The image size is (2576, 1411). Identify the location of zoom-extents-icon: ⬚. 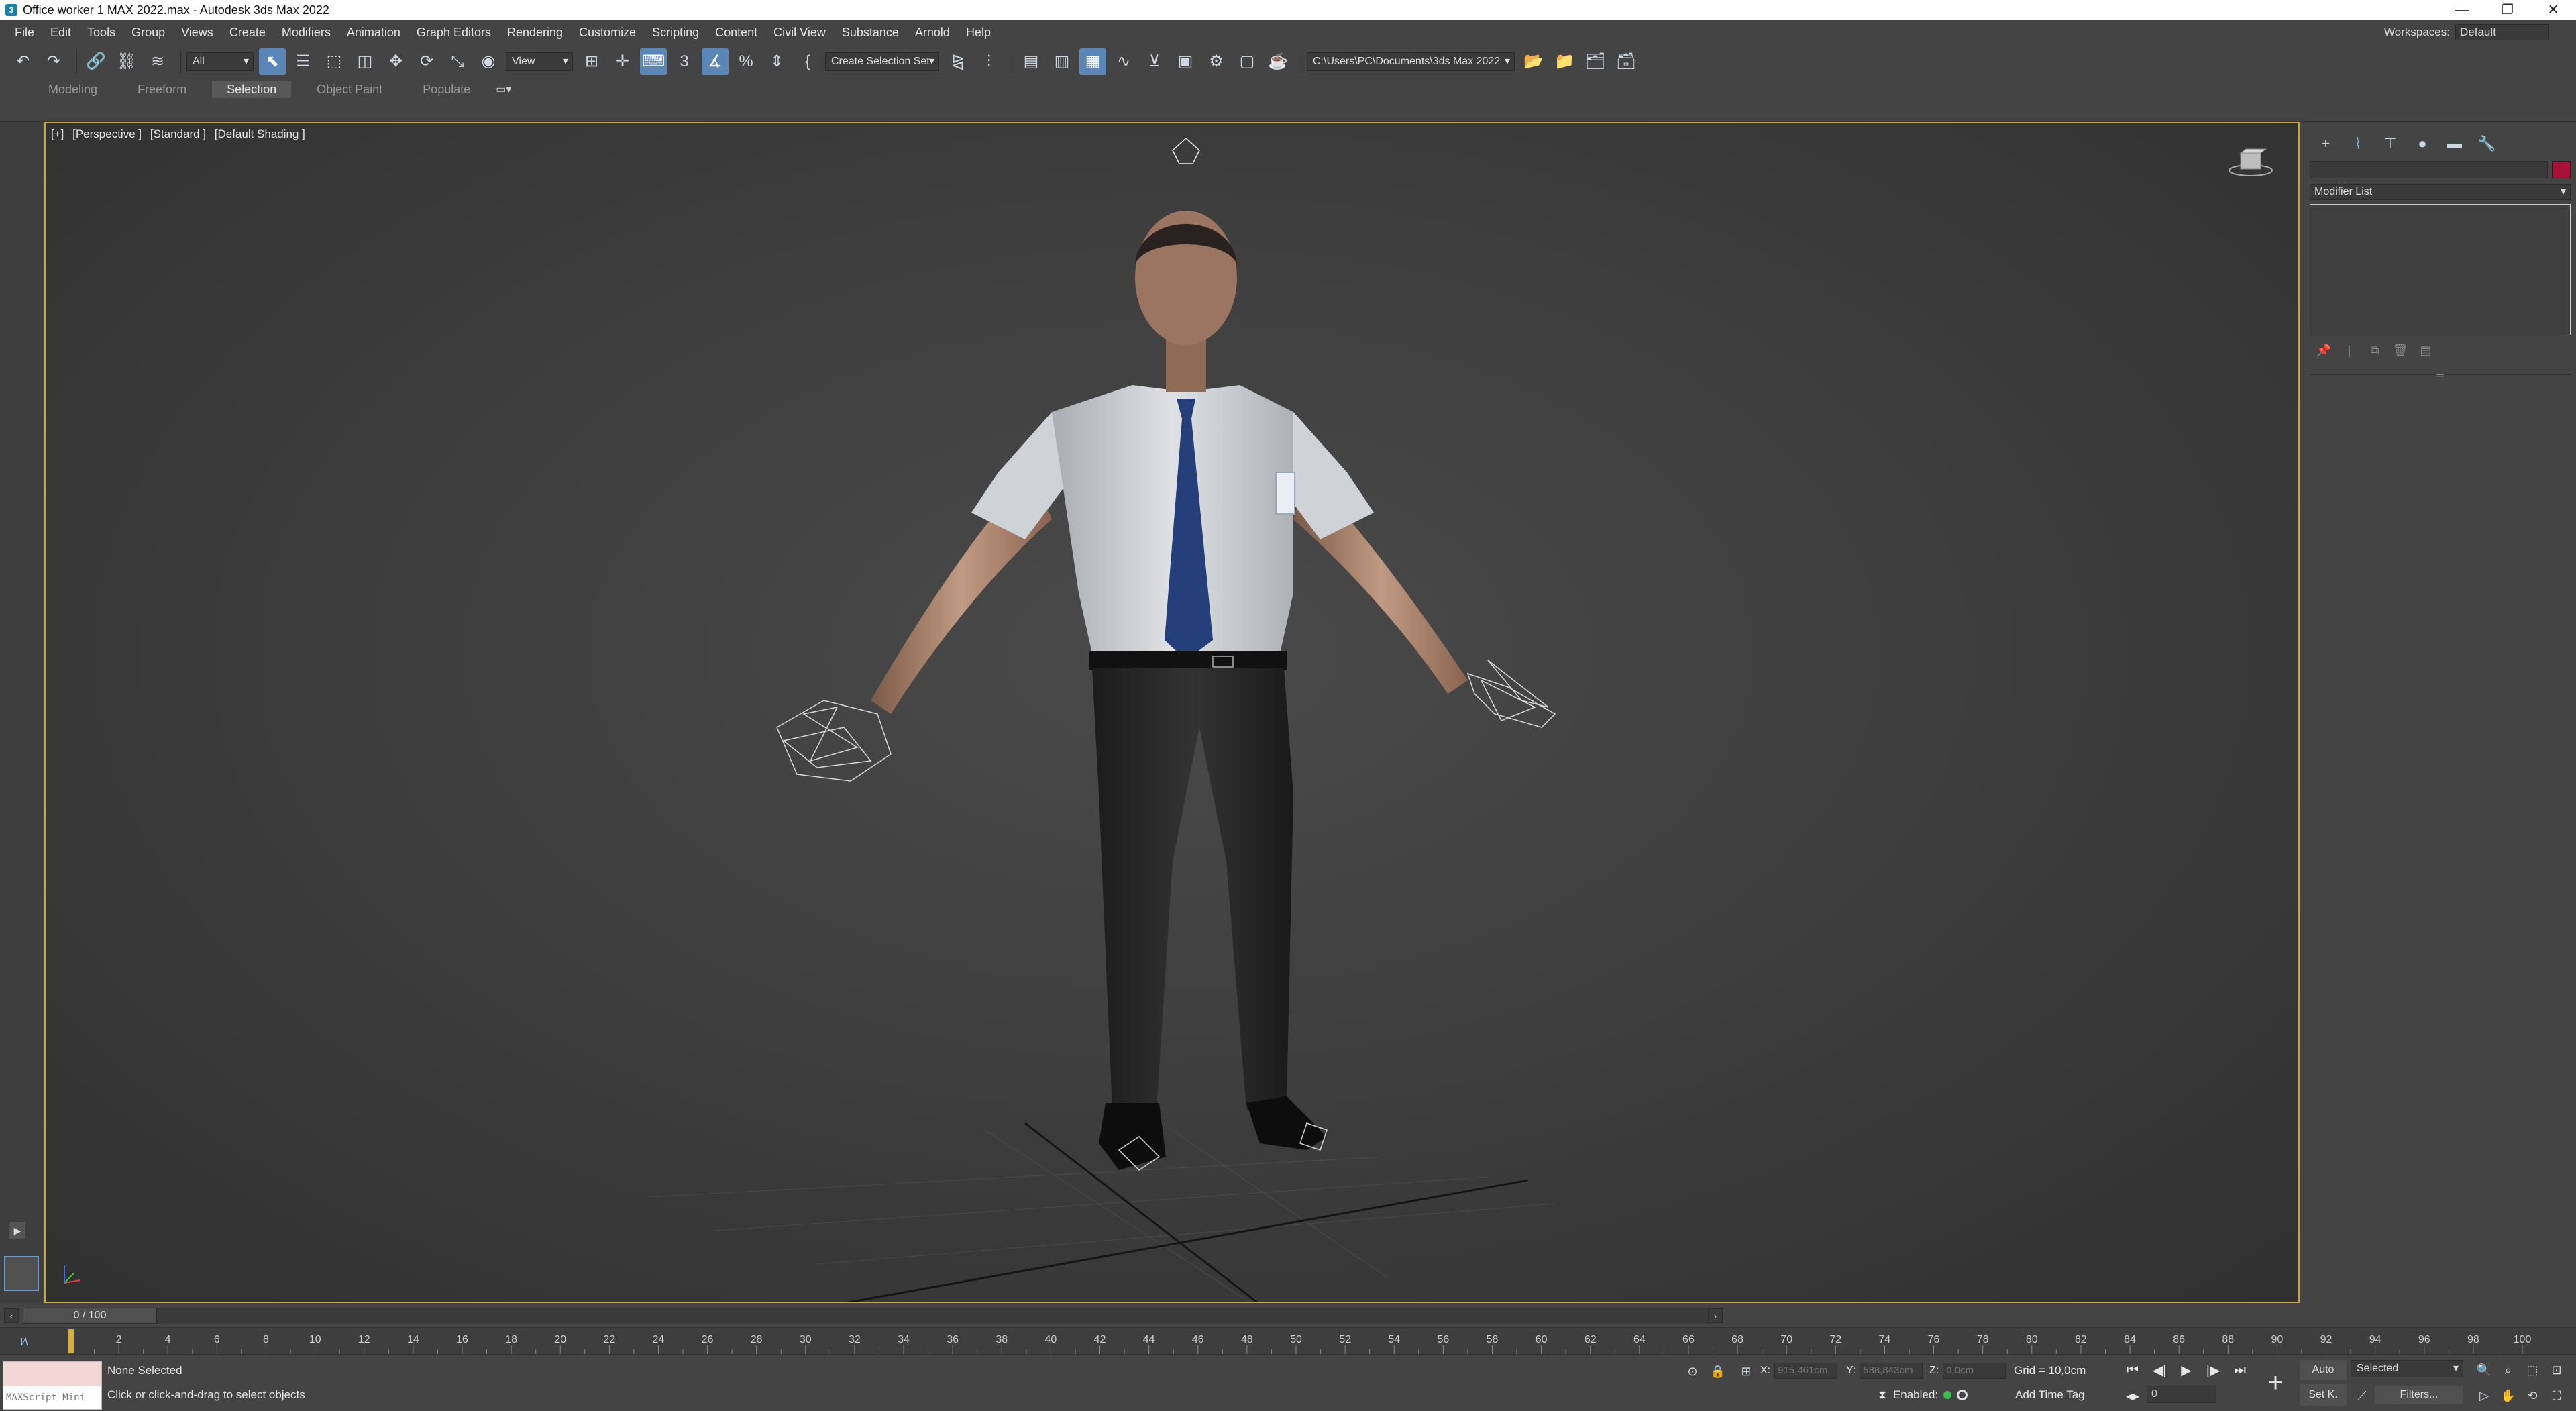
(2532, 1370).